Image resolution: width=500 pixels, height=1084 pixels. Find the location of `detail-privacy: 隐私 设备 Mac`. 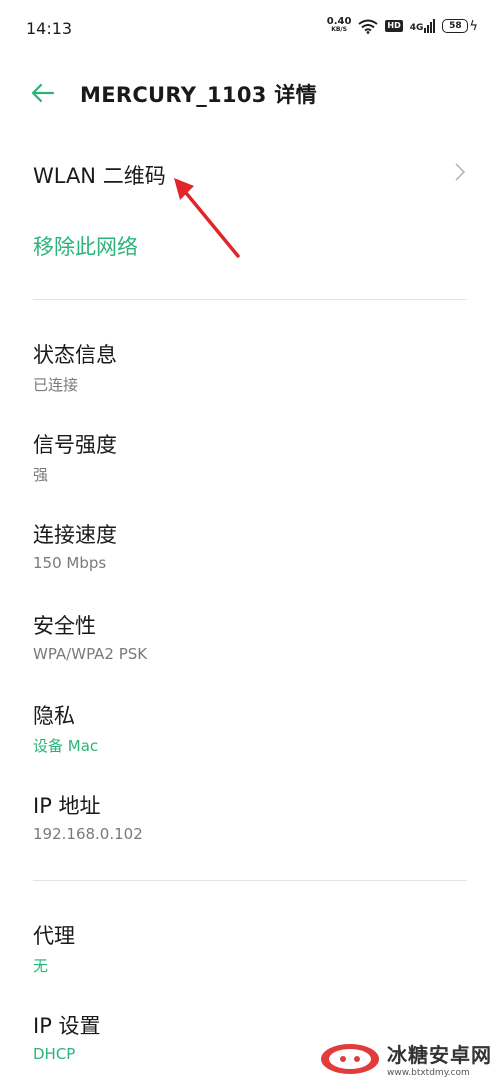

detail-privacy: 隐私 设备 Mac is located at coordinates (65, 728).